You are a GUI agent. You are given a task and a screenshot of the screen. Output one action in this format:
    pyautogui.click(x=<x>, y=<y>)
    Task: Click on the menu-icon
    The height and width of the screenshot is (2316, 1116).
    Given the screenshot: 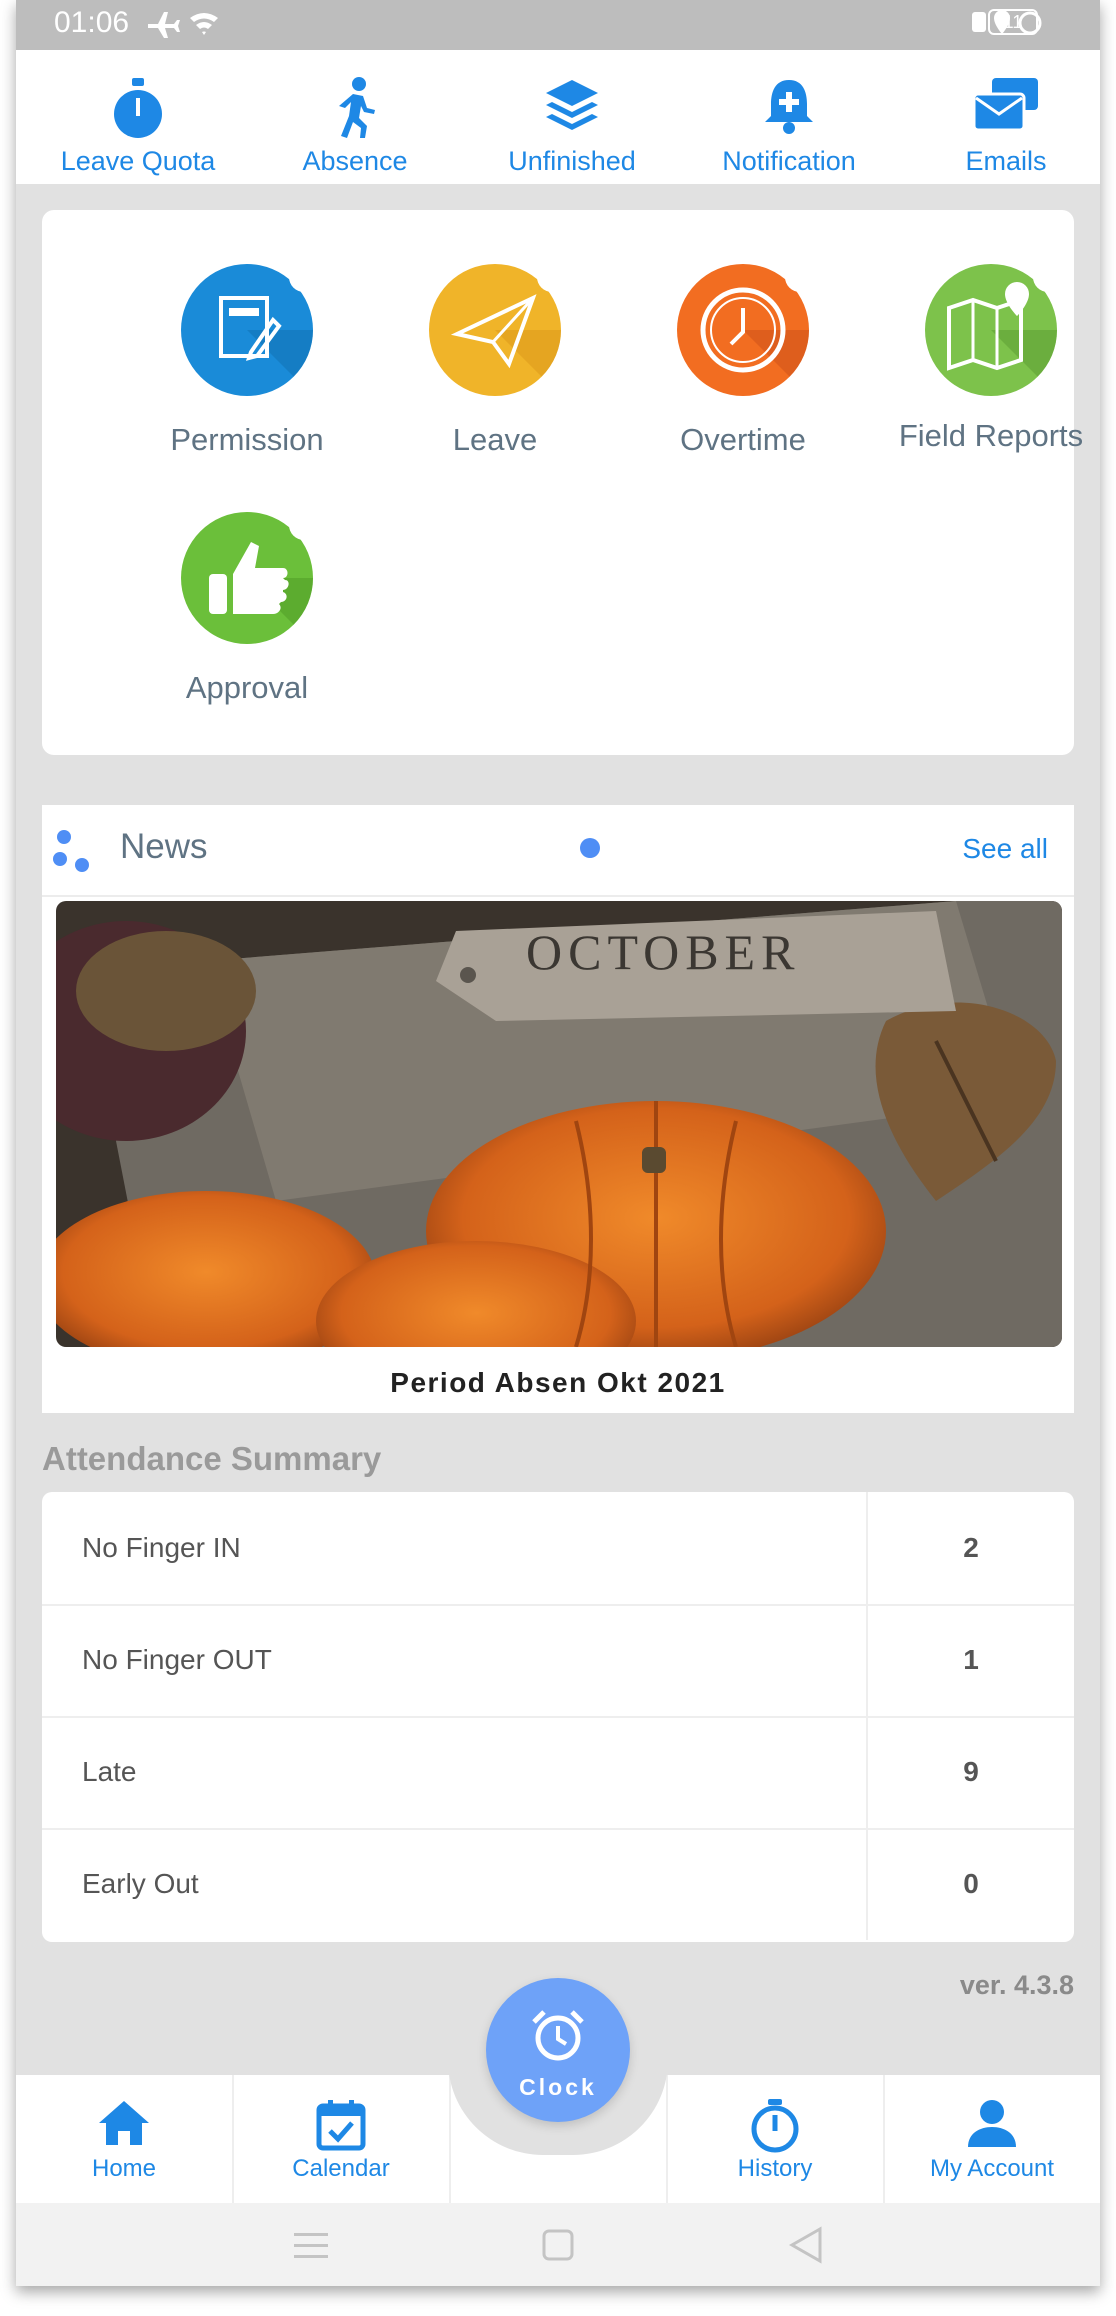 What is the action you would take?
    pyautogui.click(x=312, y=2245)
    